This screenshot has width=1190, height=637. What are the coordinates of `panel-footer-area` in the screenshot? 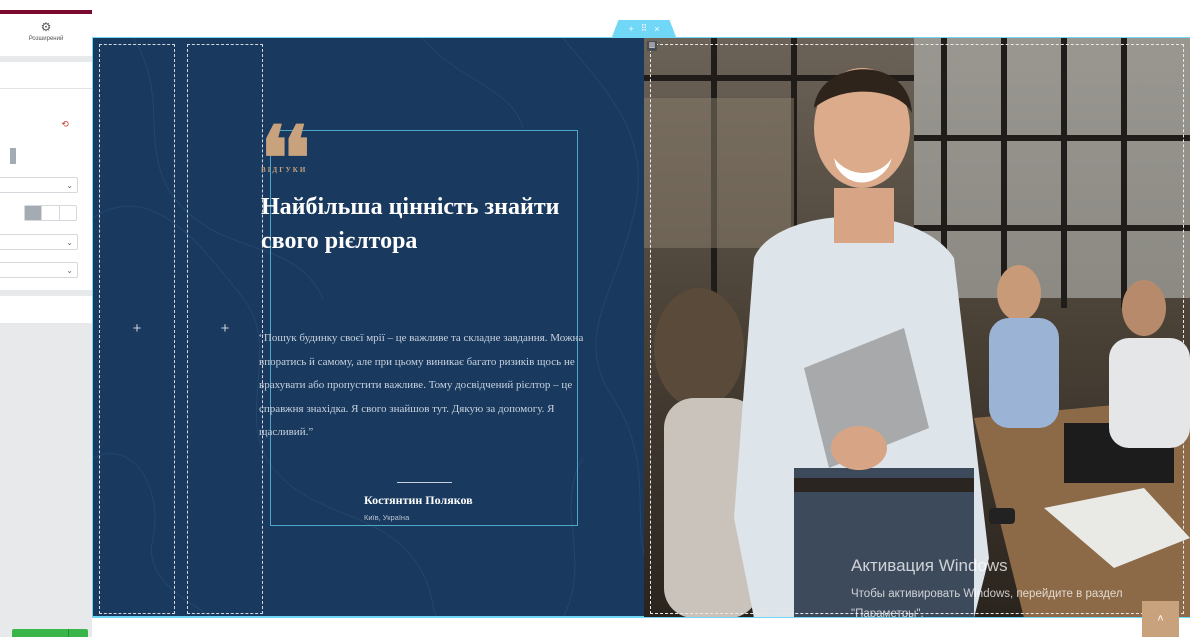 It's located at (46, 480).